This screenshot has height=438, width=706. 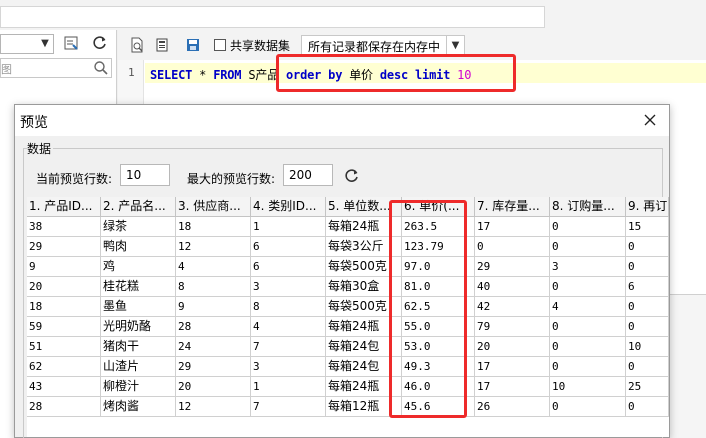 What do you see at coordinates (213, 307) in the screenshot?
I see `table-cell: 9` at bounding box center [213, 307].